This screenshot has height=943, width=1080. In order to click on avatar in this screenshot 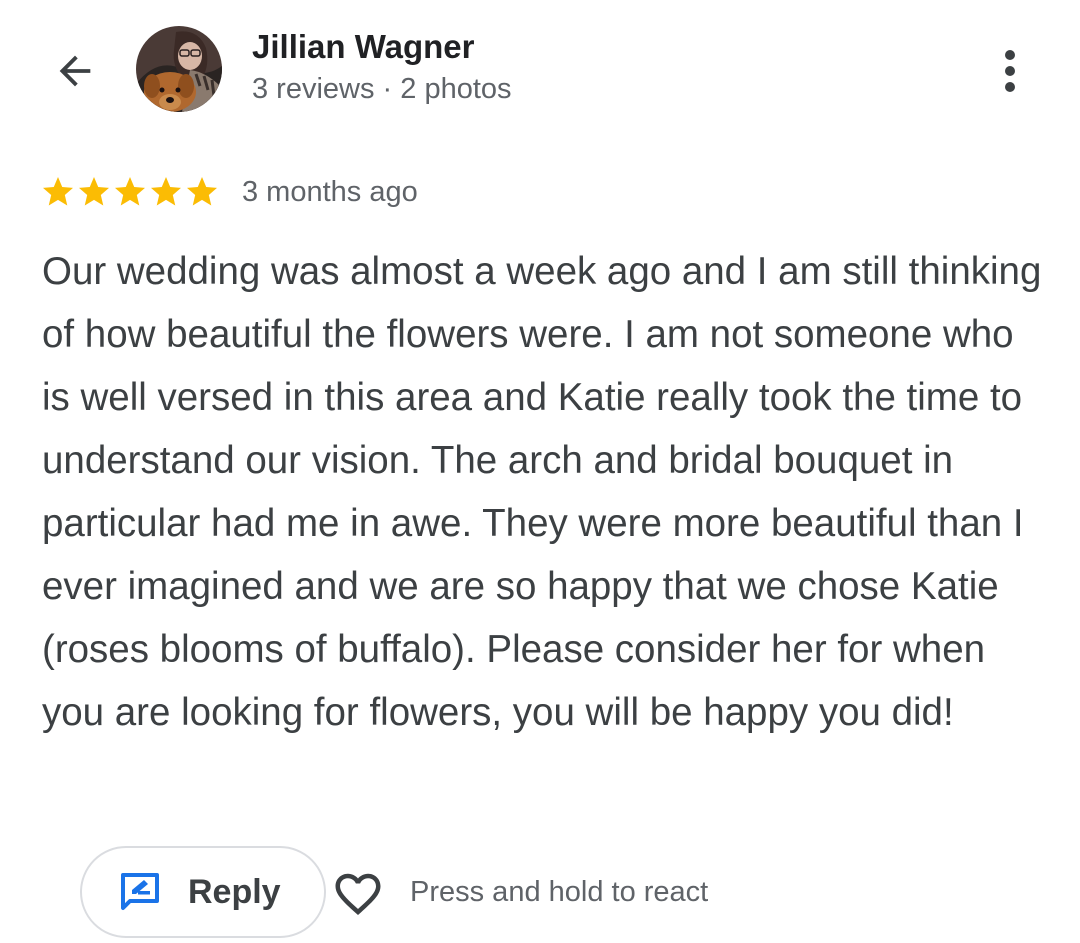, I will do `click(179, 69)`.